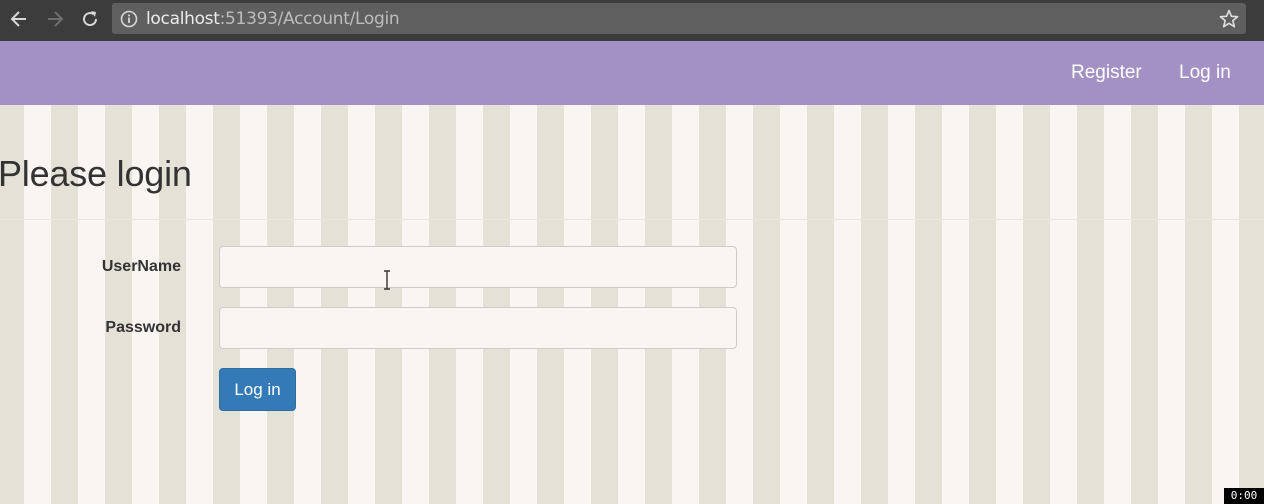 This screenshot has height=504, width=1264. What do you see at coordinates (1106, 73) in the screenshot?
I see `register-link: Register` at bounding box center [1106, 73].